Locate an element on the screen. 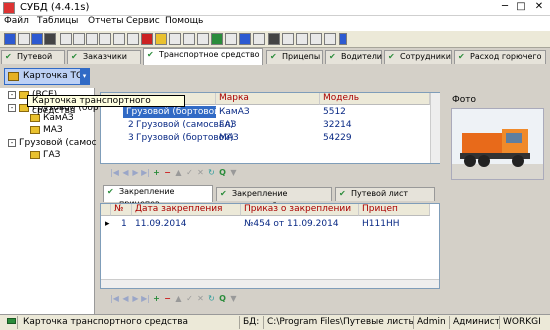  subtab-trailers: ✔Закрепление прицепов is located at coordinates (158, 196).